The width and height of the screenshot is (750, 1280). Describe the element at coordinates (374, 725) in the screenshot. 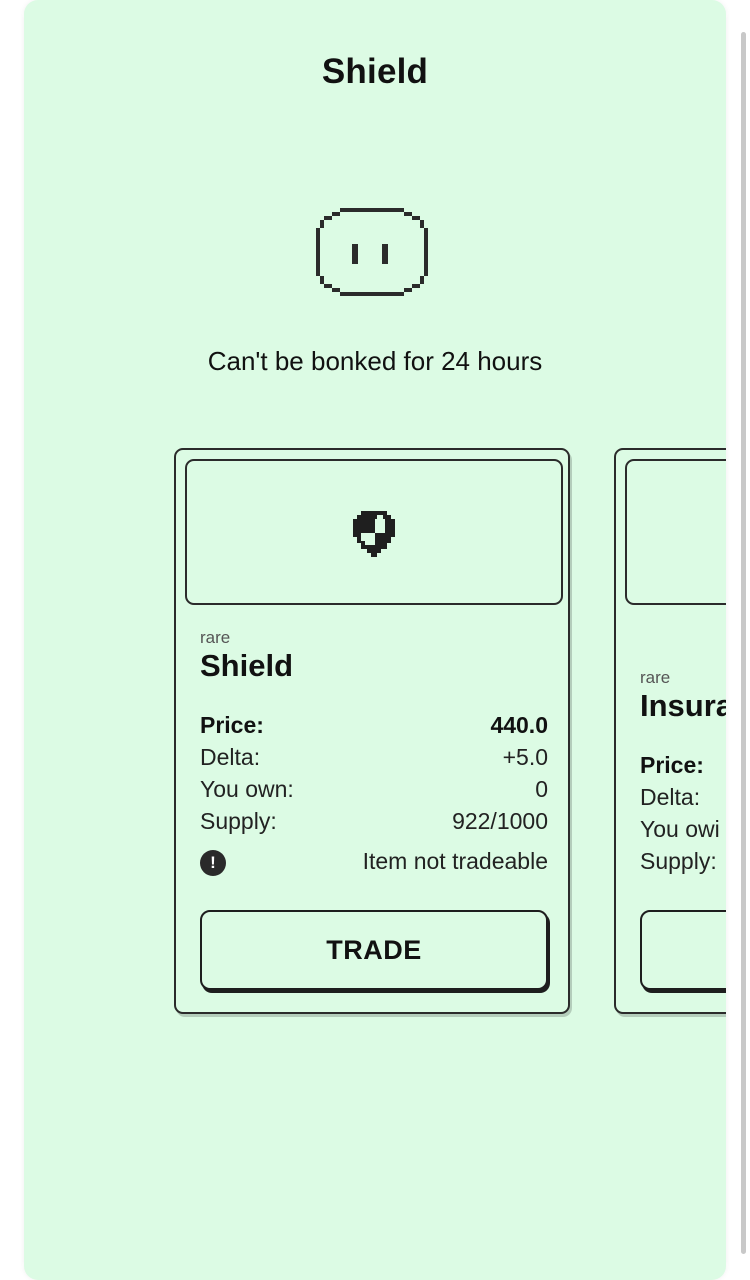

I see `price-row: Price: 440.0` at that location.